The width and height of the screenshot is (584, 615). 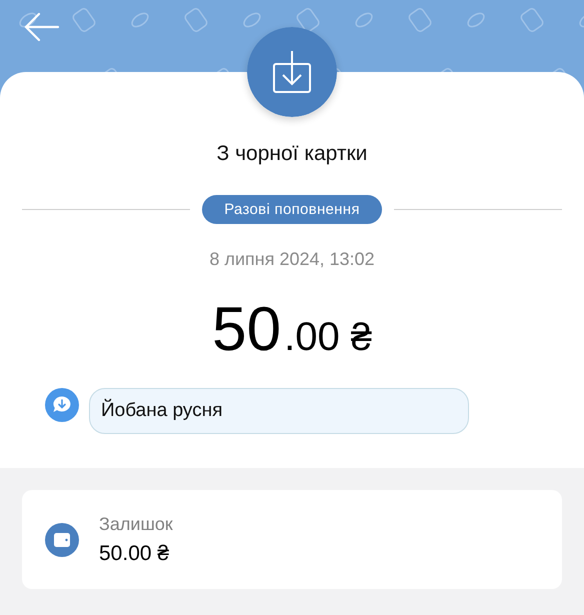 I want to click on balance-label: Залишок, so click(x=136, y=524).